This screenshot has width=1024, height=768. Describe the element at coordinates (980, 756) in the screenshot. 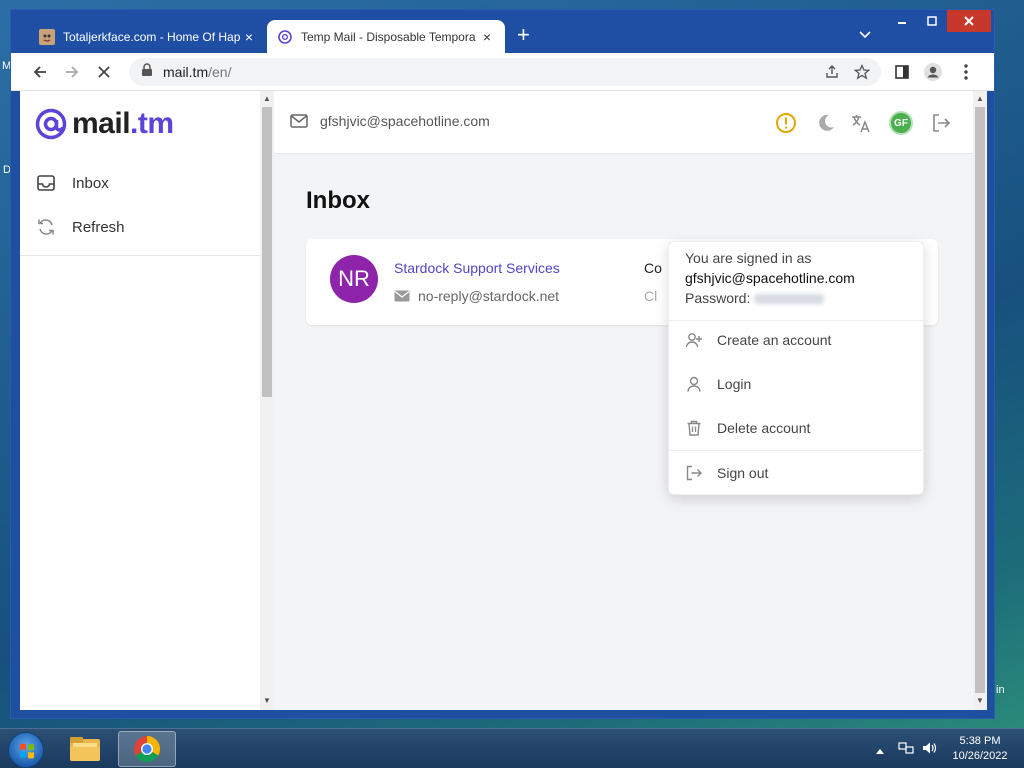

I see `clock-date: 10/26/2022` at that location.